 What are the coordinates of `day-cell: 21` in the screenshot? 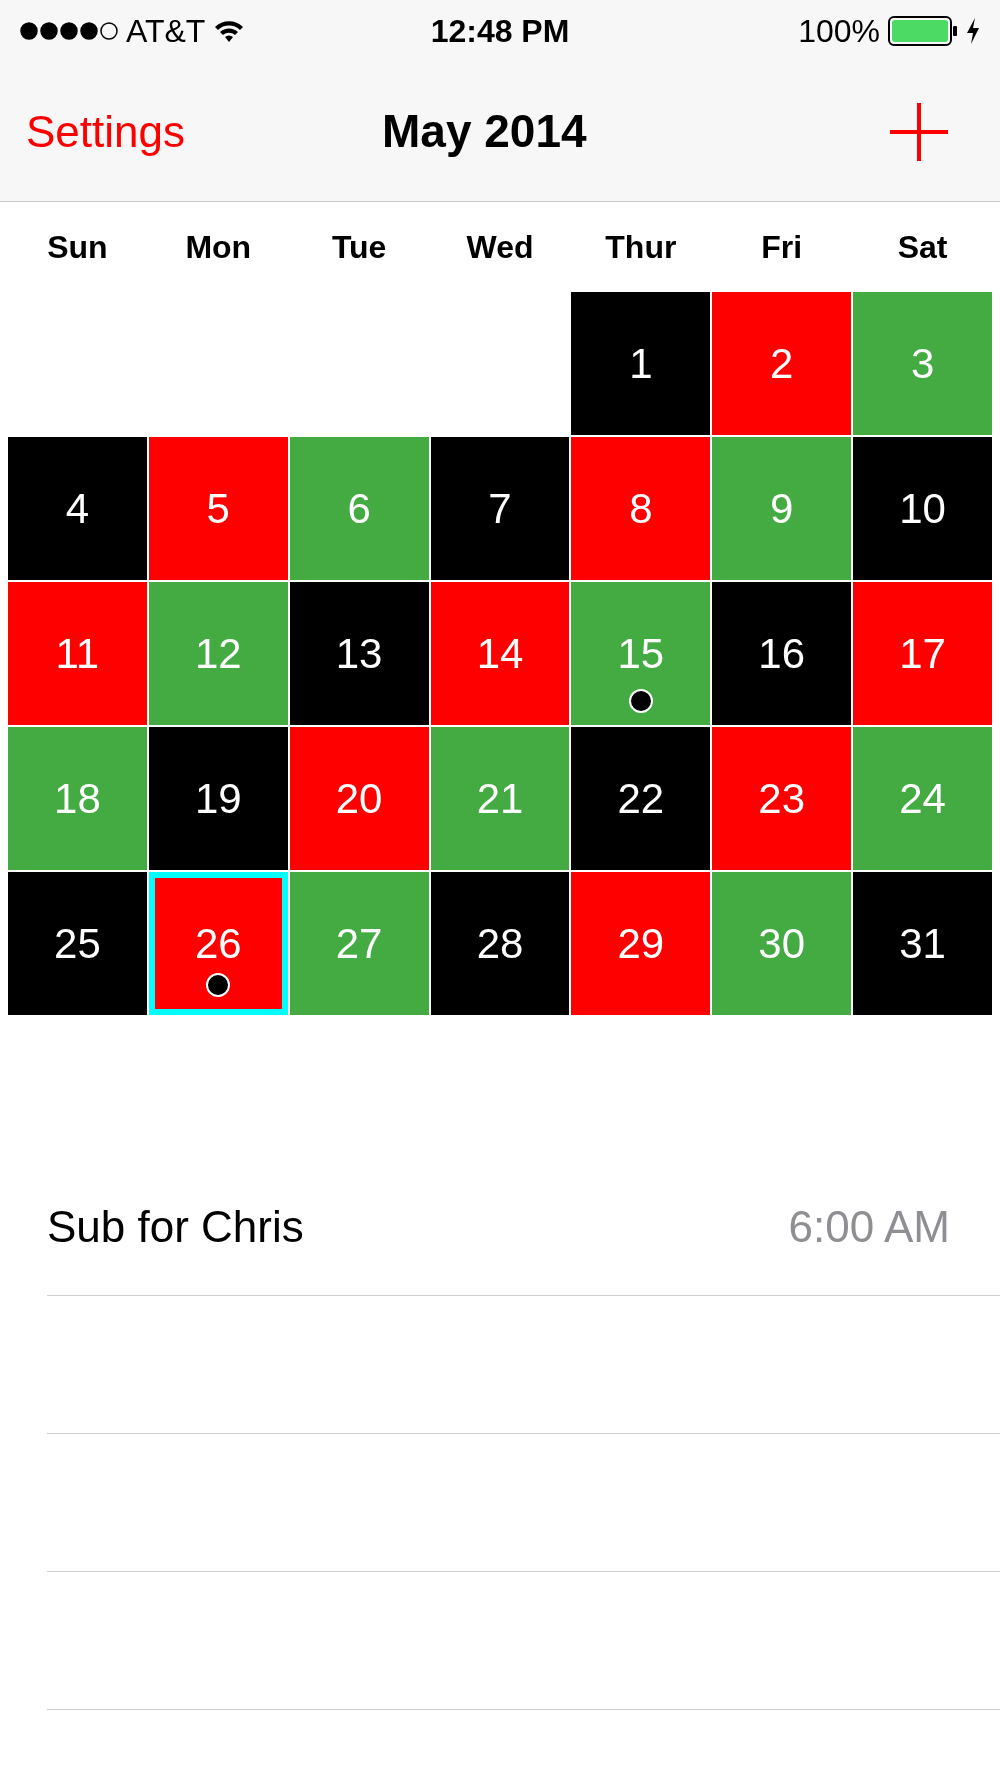 It's located at (500, 798).